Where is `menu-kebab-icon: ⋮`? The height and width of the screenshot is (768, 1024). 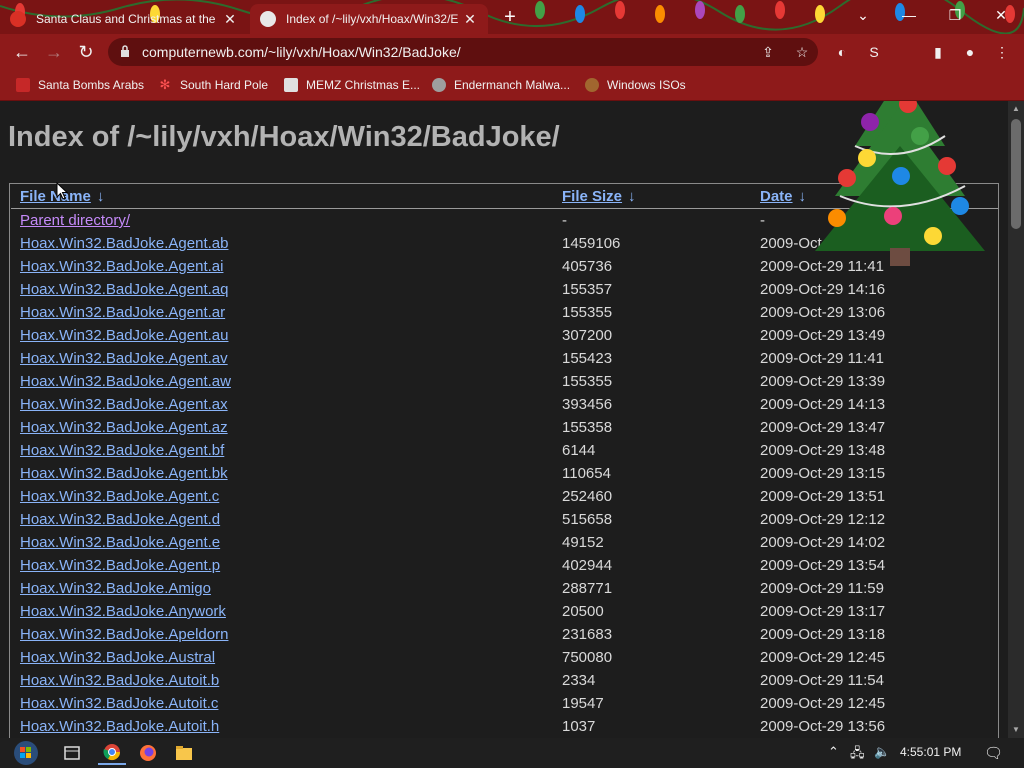
menu-kebab-icon: ⋮ is located at coordinates (1002, 52).